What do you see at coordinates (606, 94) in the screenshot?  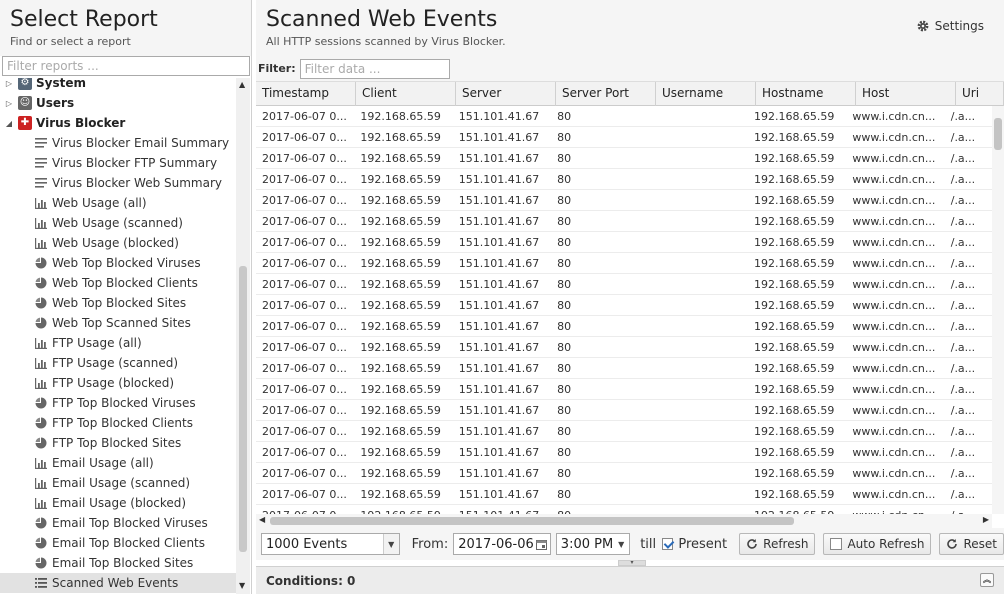 I see `column-header-server-port: Server Port` at bounding box center [606, 94].